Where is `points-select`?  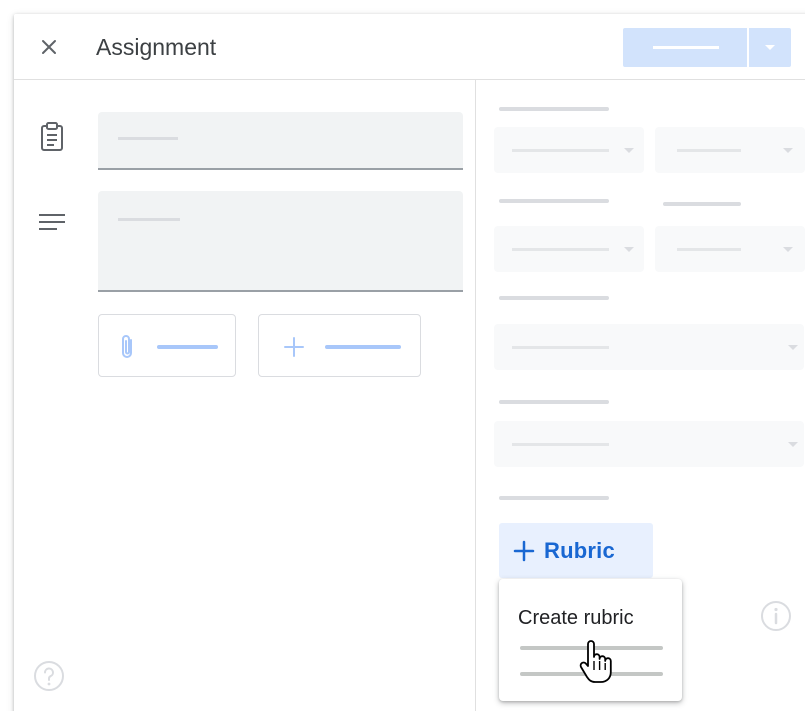
points-select is located at coordinates (569, 249).